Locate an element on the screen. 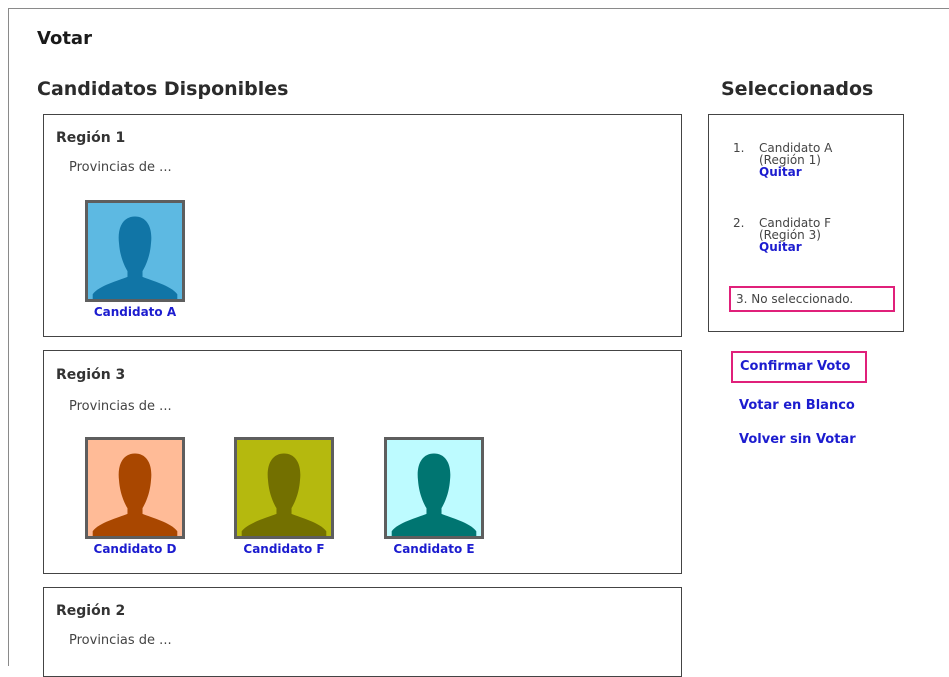  candidate-name-link: Candidato A is located at coordinates (135, 312).